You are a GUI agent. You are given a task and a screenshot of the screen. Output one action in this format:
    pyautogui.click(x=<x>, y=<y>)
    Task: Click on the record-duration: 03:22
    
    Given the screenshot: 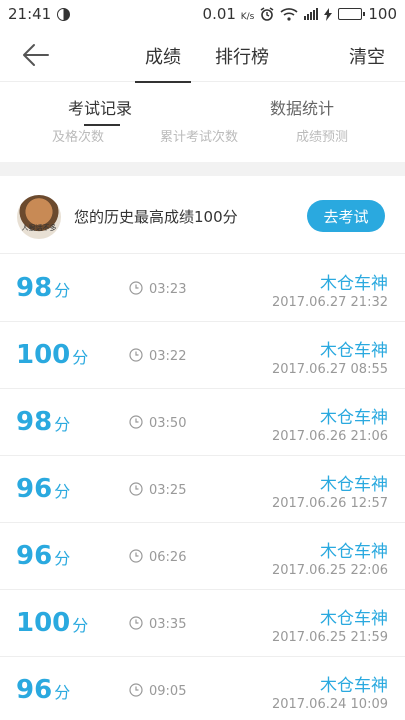 What is the action you would take?
    pyautogui.click(x=168, y=356)
    